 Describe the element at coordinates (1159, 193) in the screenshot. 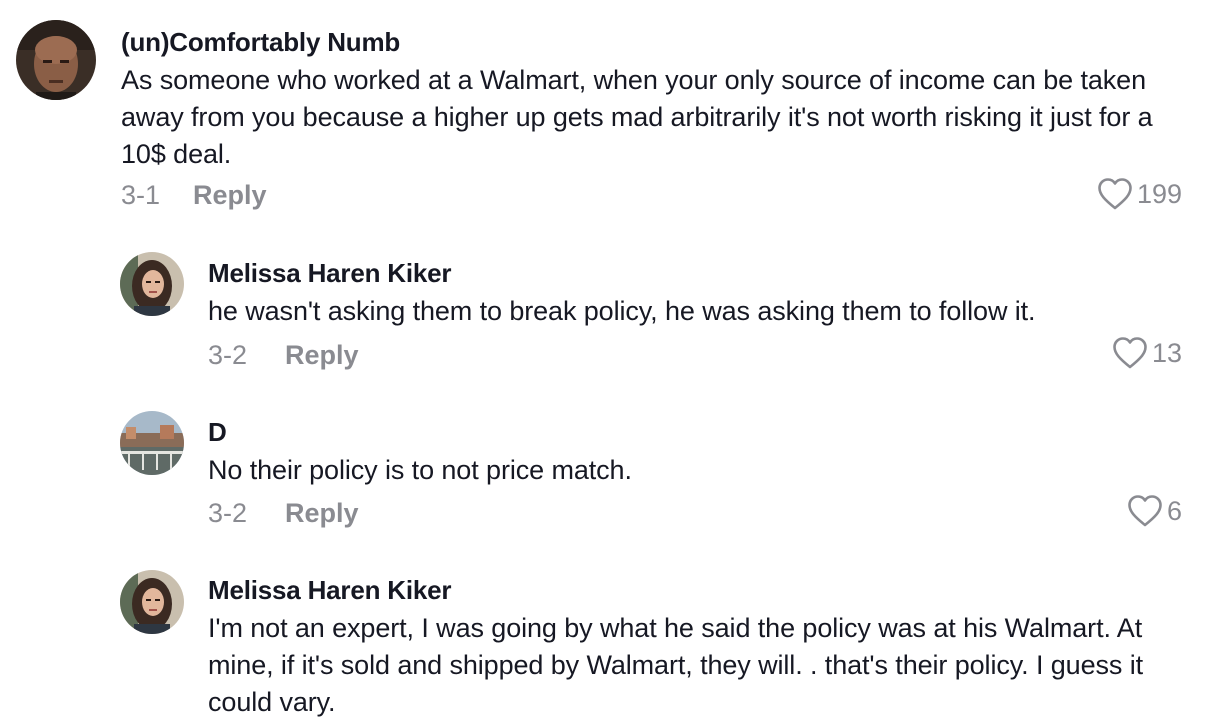

I see `like-count: 199` at that location.